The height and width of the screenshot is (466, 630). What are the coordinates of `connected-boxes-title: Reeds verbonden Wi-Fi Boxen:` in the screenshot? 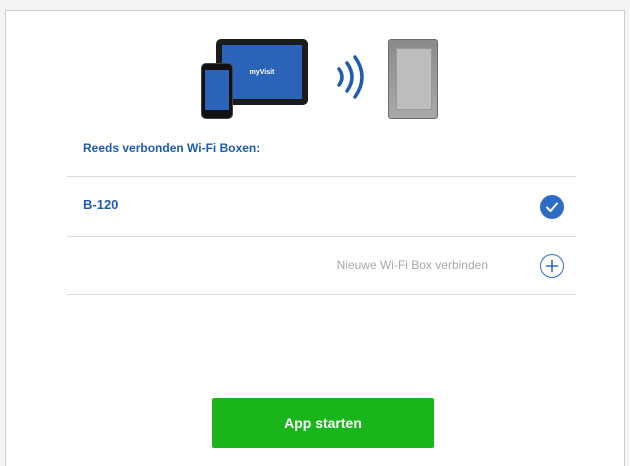 It's located at (172, 148).